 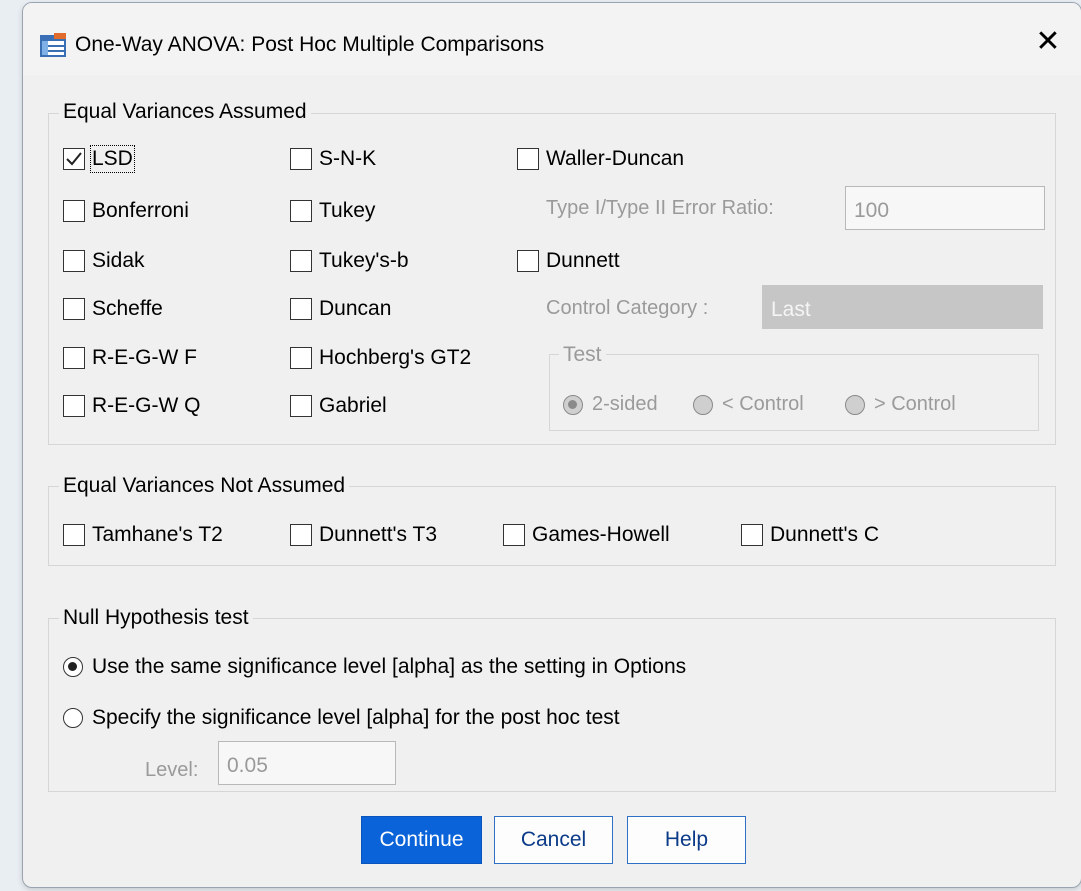 What do you see at coordinates (902, 307) in the screenshot?
I see `control-category-select: Last` at bounding box center [902, 307].